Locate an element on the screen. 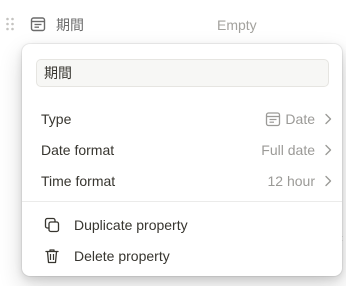 The height and width of the screenshot is (286, 346). menu-item-right: Date is located at coordinates (300, 119).